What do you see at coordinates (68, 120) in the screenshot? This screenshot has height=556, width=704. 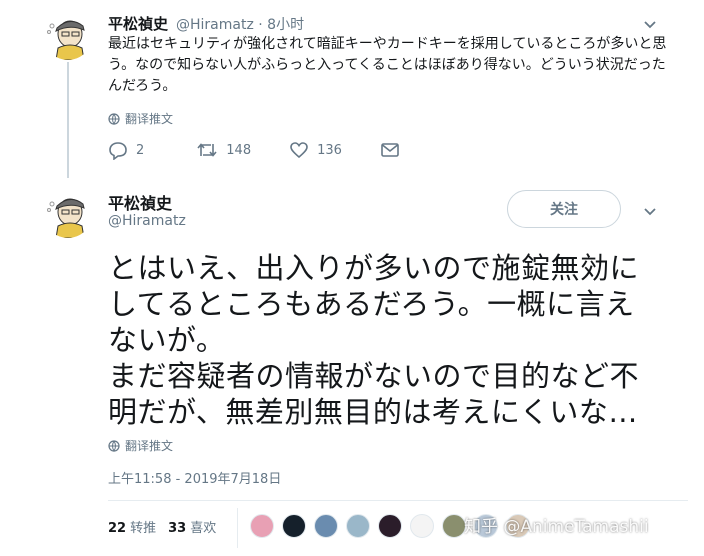 I see `thread-connector` at bounding box center [68, 120].